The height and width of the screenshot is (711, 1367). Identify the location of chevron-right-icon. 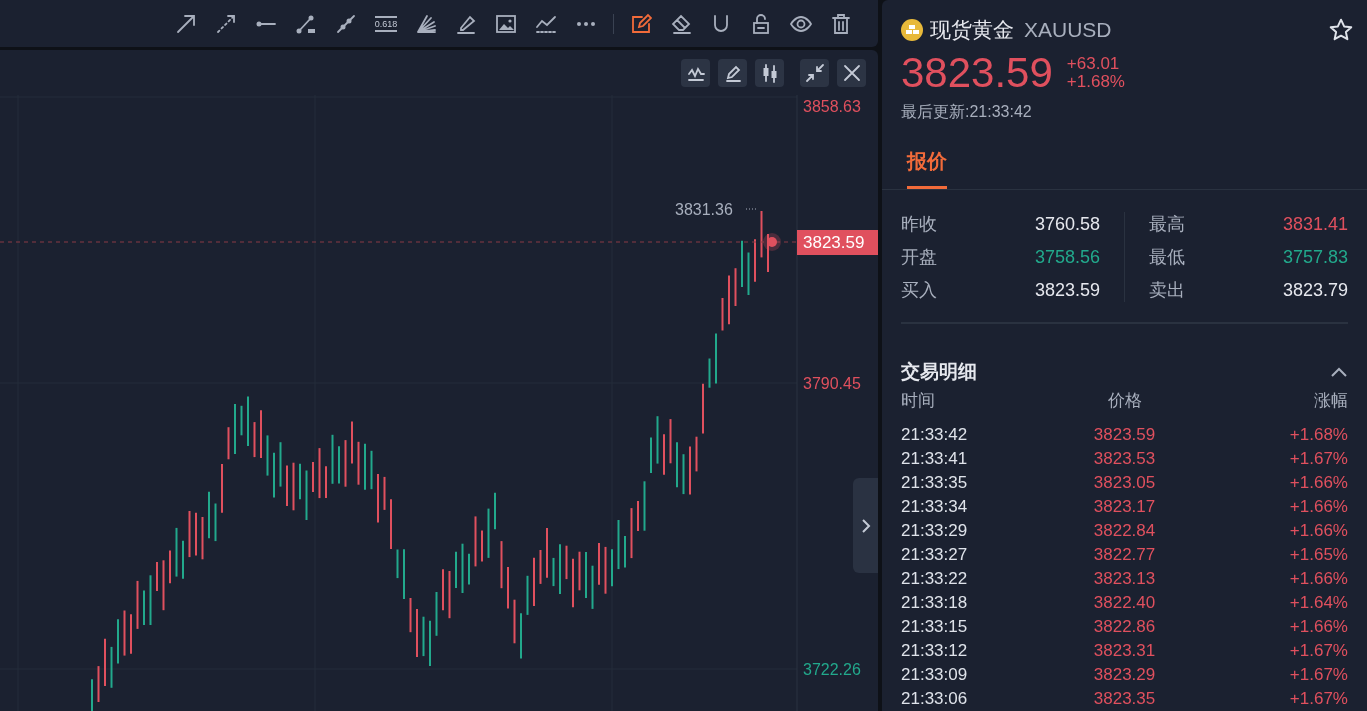
(865, 525).